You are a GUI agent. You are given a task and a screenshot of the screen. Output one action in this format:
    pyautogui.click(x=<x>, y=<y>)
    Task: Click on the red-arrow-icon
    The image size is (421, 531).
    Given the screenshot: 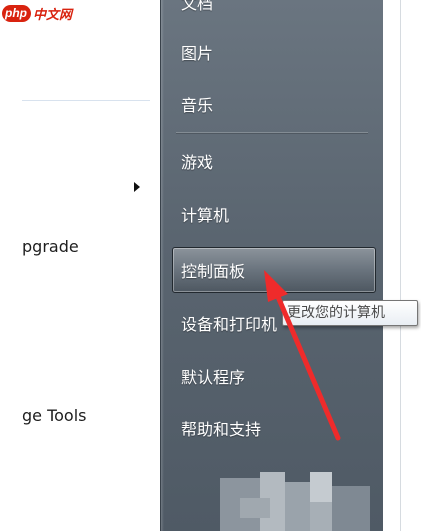 What is the action you would take?
    pyautogui.click(x=302, y=355)
    